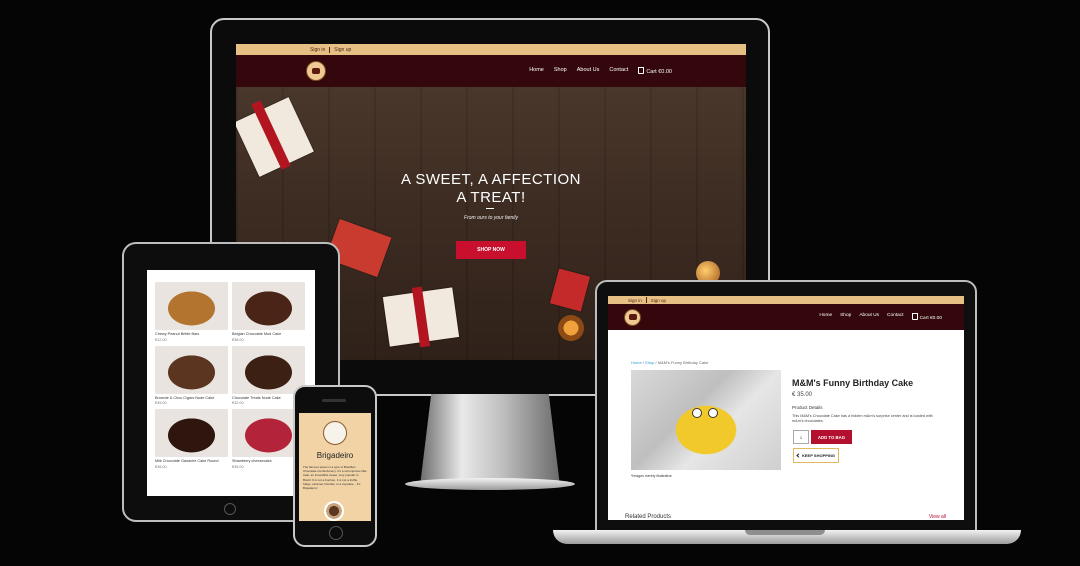  What do you see at coordinates (880, 317) in the screenshot?
I see `laptop-nav-links: Home Shop About Us Contact Cart €0.00` at bounding box center [880, 317].